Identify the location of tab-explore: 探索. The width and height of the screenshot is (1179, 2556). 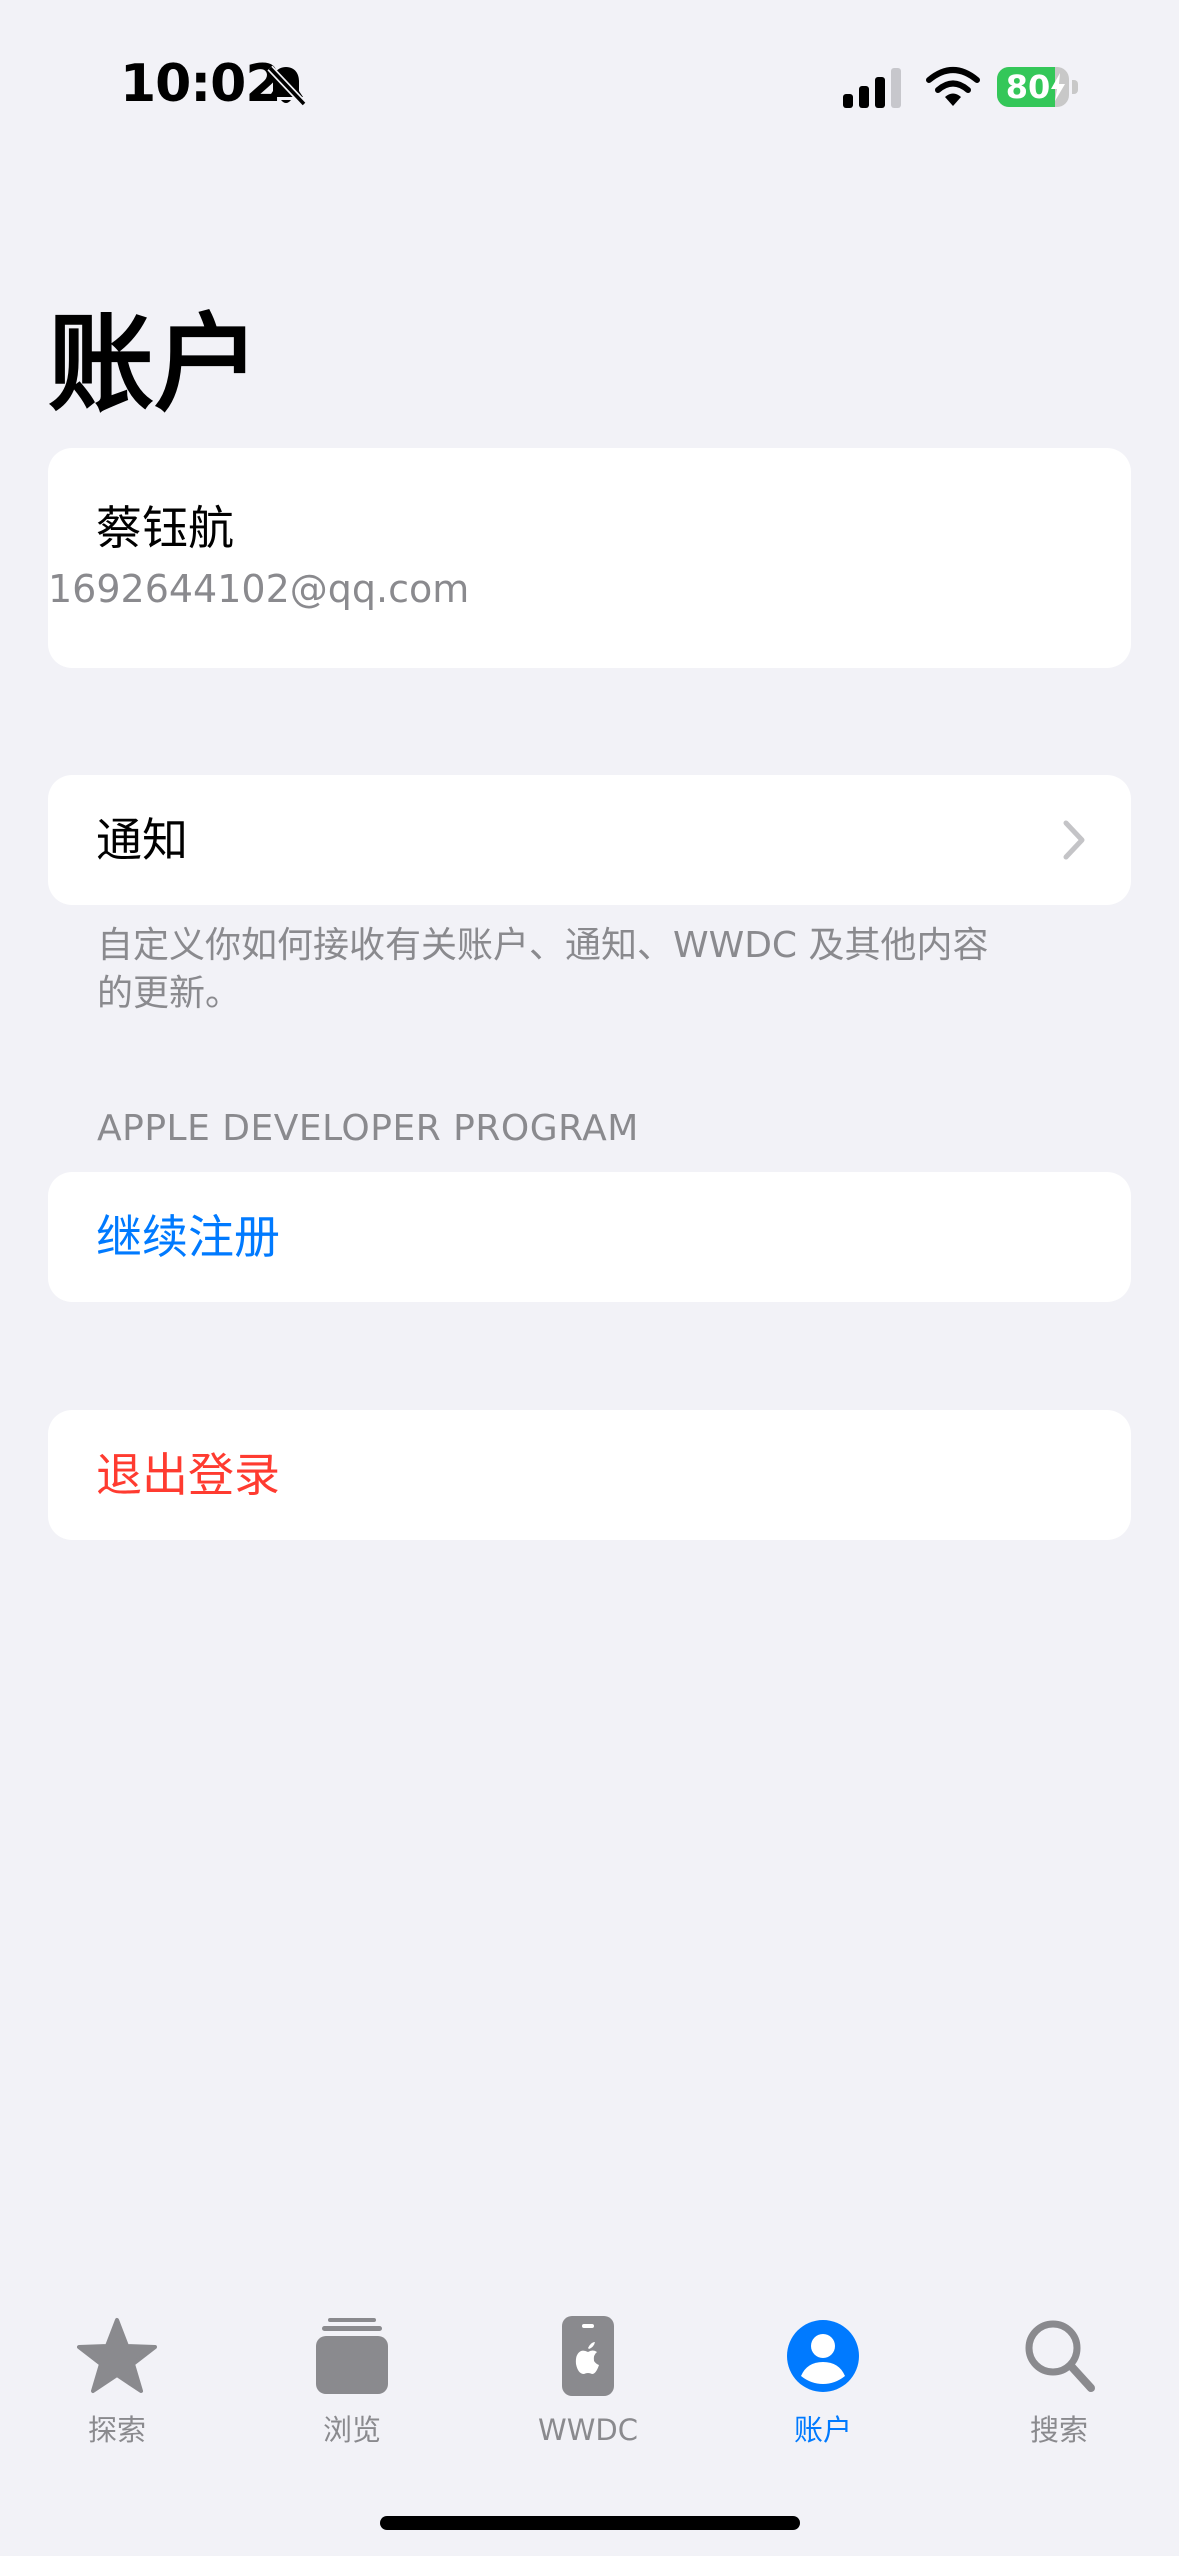
(117, 2396).